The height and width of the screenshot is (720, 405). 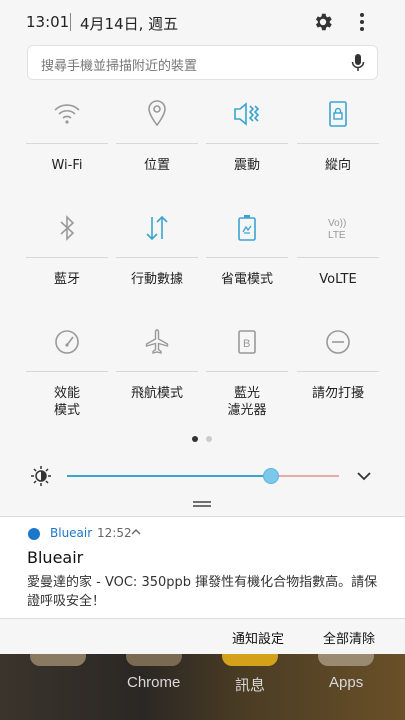 What do you see at coordinates (48, 22) in the screenshot?
I see `status-time: 13:01` at bounding box center [48, 22].